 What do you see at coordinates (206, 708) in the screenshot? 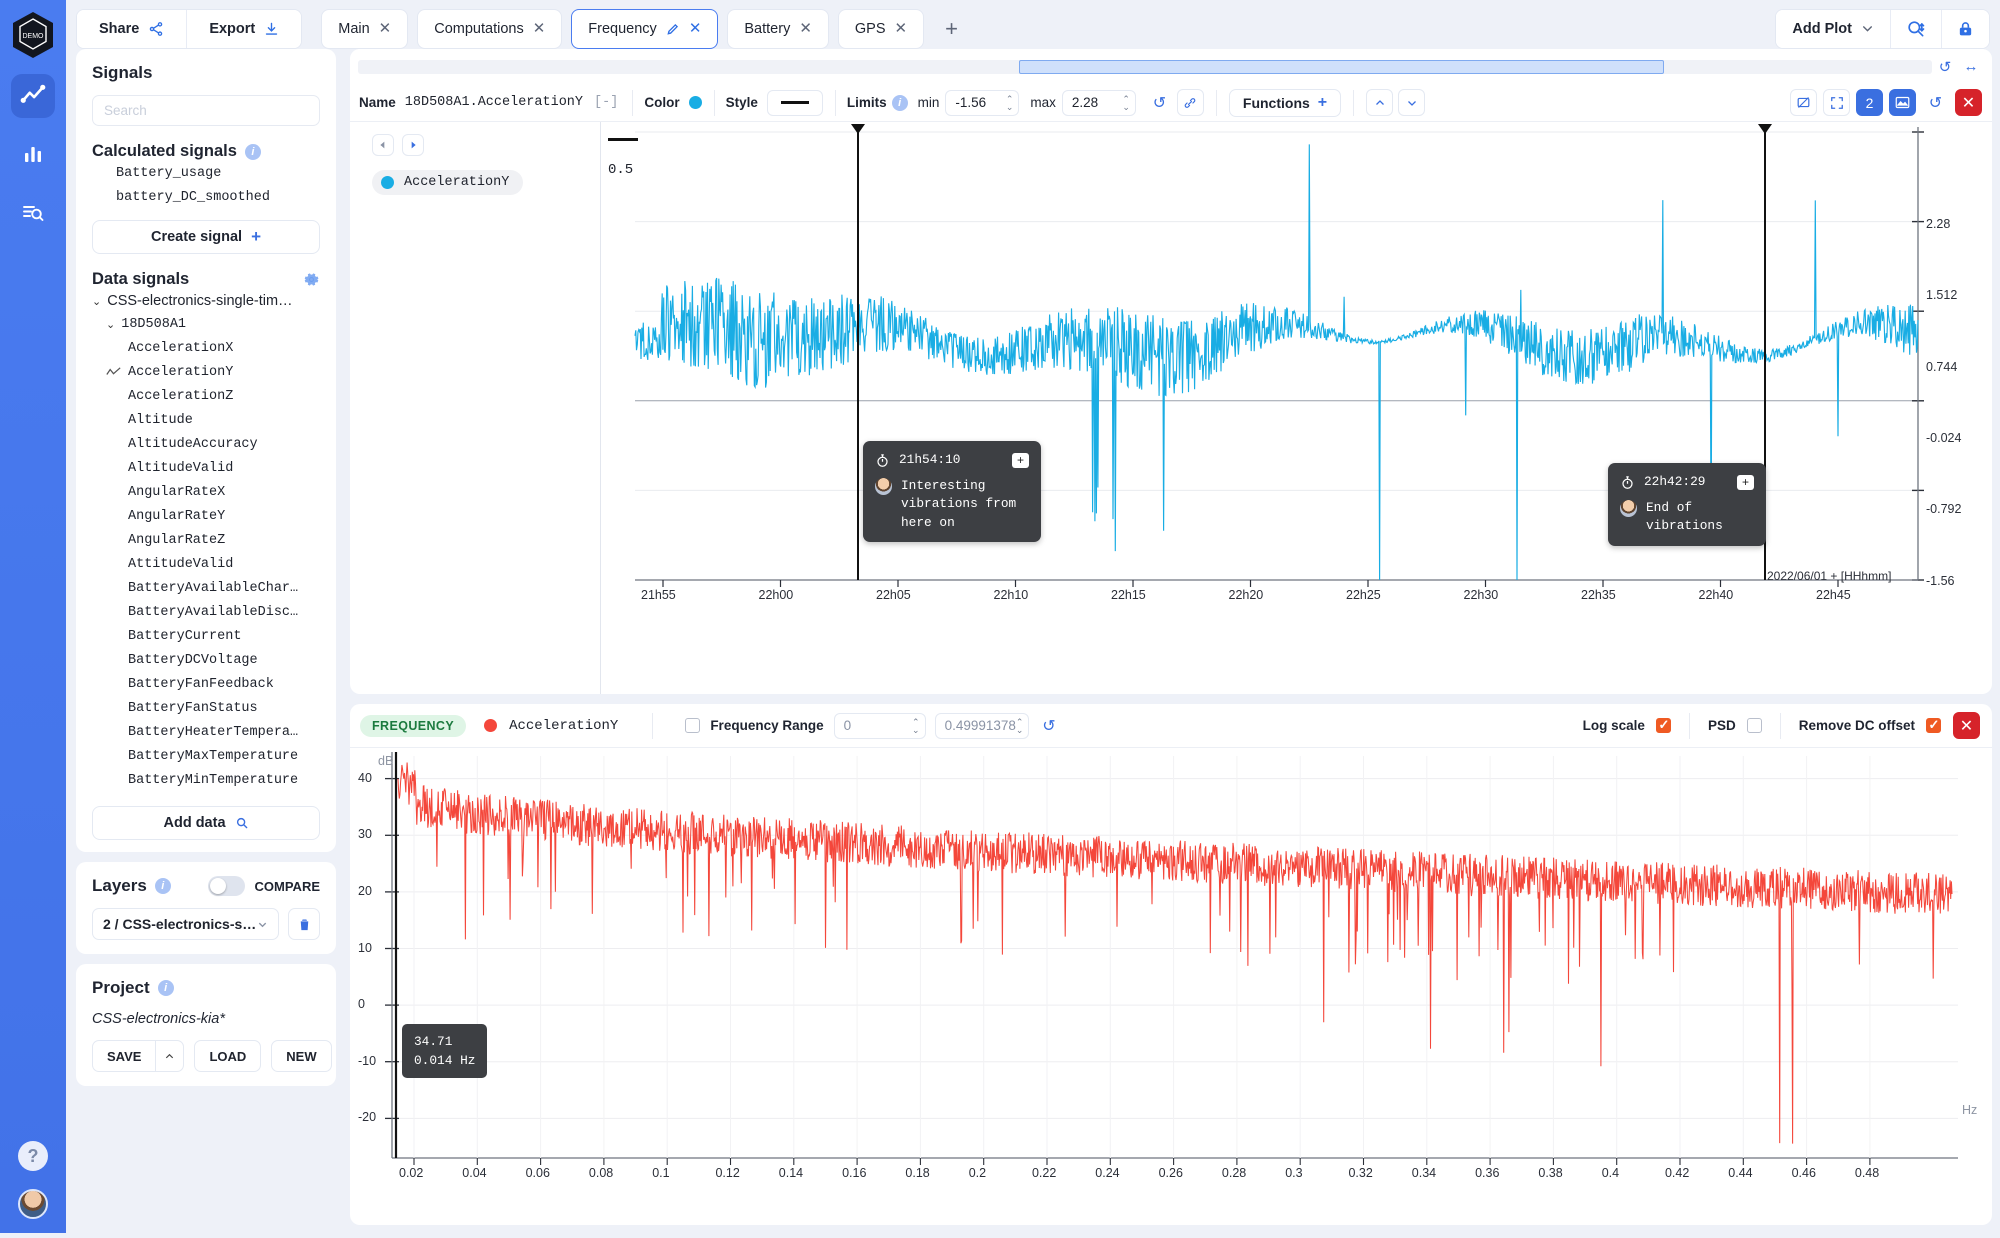
I see `signal-item: BatteryFanStatus` at bounding box center [206, 708].